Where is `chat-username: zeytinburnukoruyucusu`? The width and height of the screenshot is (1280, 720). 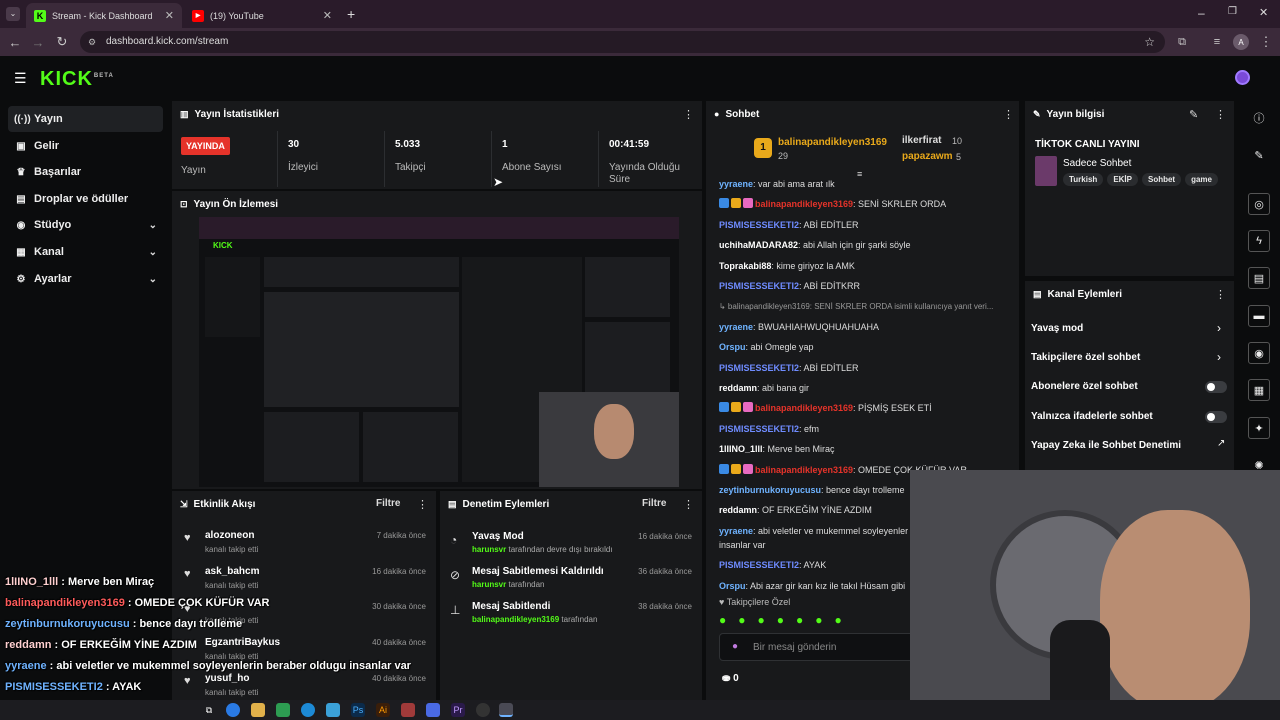 chat-username: zeytinburnukoruyucusu is located at coordinates (770, 490).